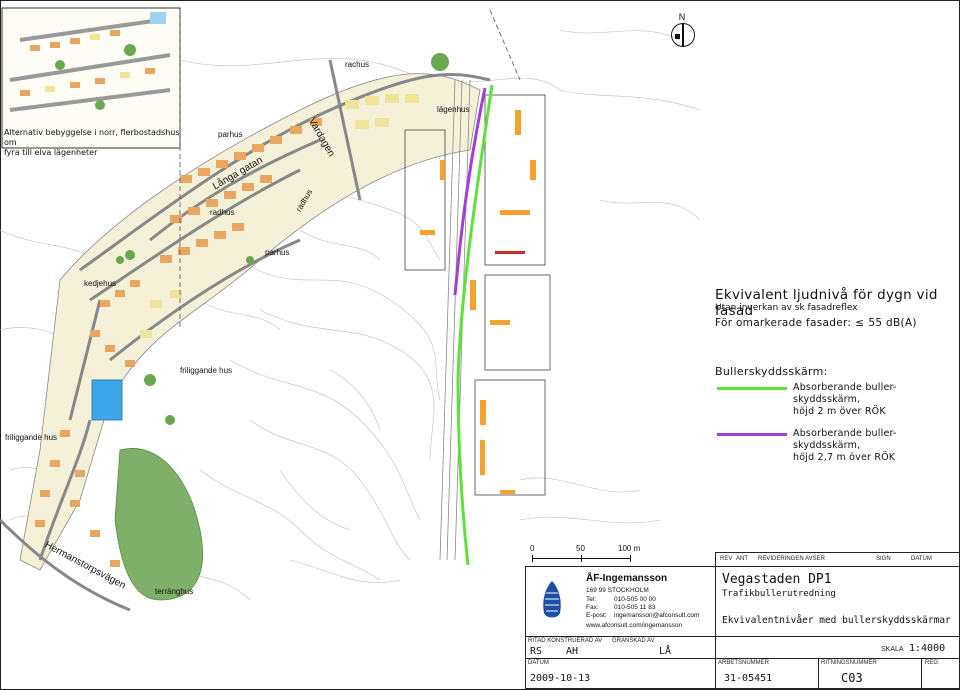  I want to click on label-friliggande-hus-2: friliggande hus, so click(31, 437).